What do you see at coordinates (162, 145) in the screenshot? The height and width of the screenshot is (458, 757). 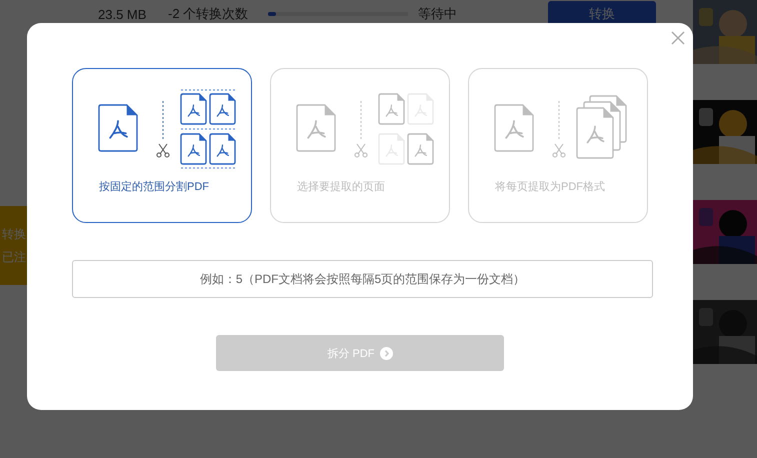 I see `split-option-card: 按固定的范围分割PDF` at bounding box center [162, 145].